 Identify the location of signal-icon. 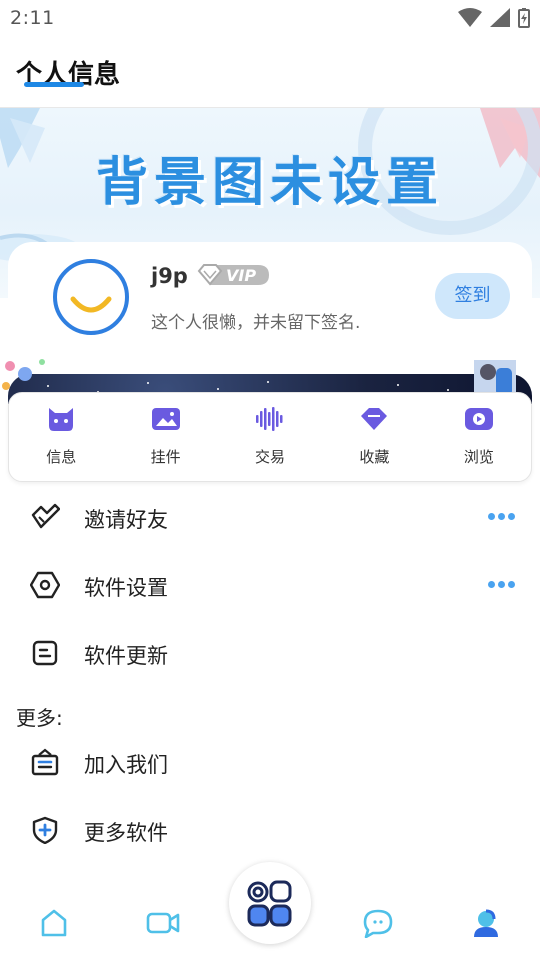
(500, 17).